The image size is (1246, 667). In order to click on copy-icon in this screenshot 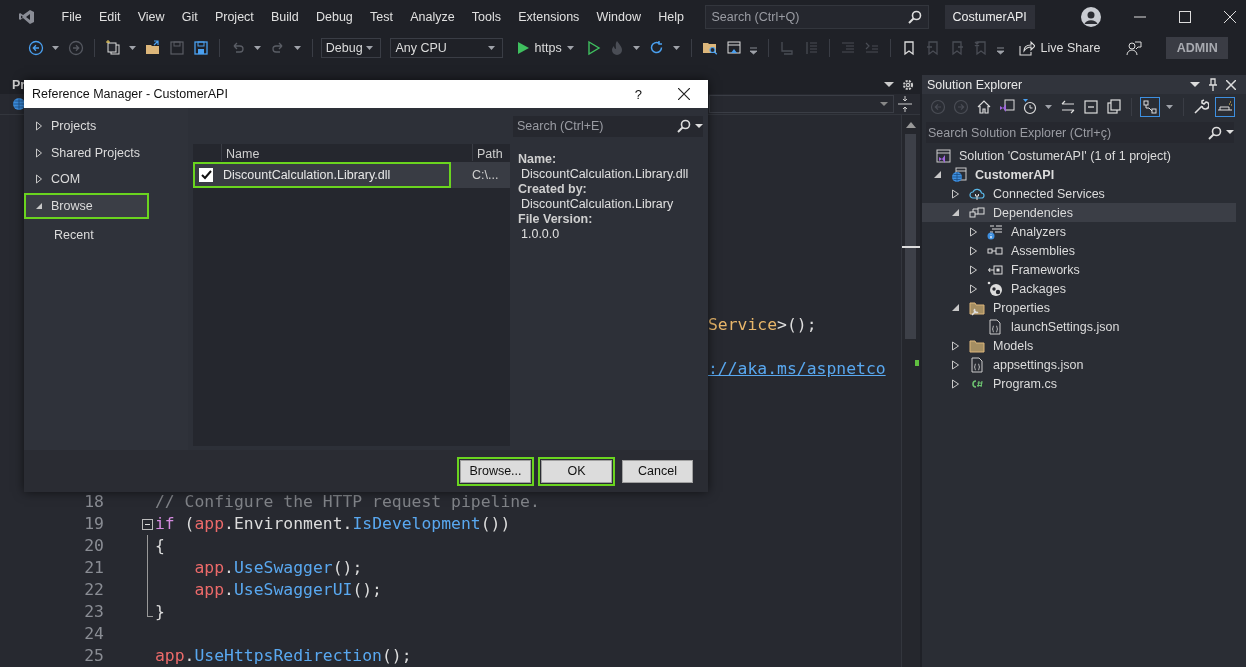, I will do `click(1114, 107)`.